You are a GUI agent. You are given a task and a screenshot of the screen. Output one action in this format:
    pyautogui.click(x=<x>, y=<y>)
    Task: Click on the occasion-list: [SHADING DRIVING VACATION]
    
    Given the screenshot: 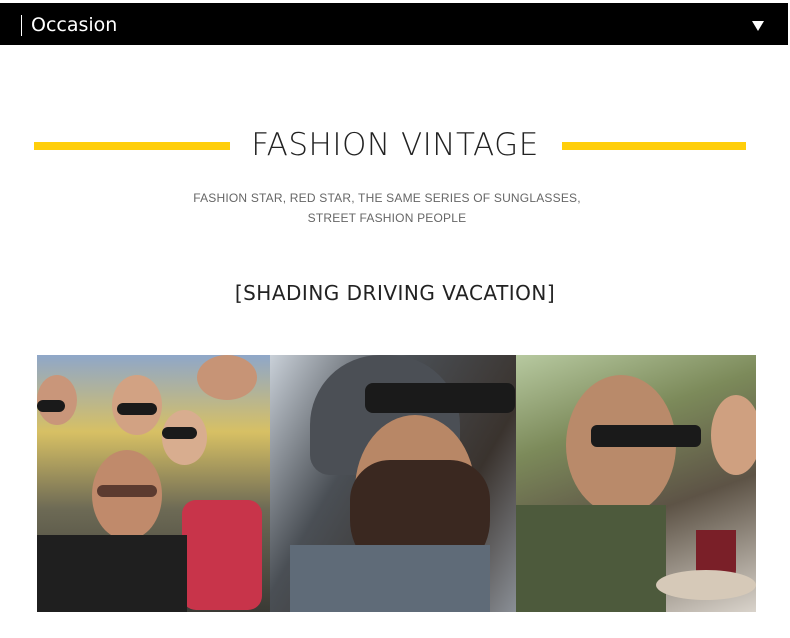 What is the action you would take?
    pyautogui.click(x=395, y=293)
    